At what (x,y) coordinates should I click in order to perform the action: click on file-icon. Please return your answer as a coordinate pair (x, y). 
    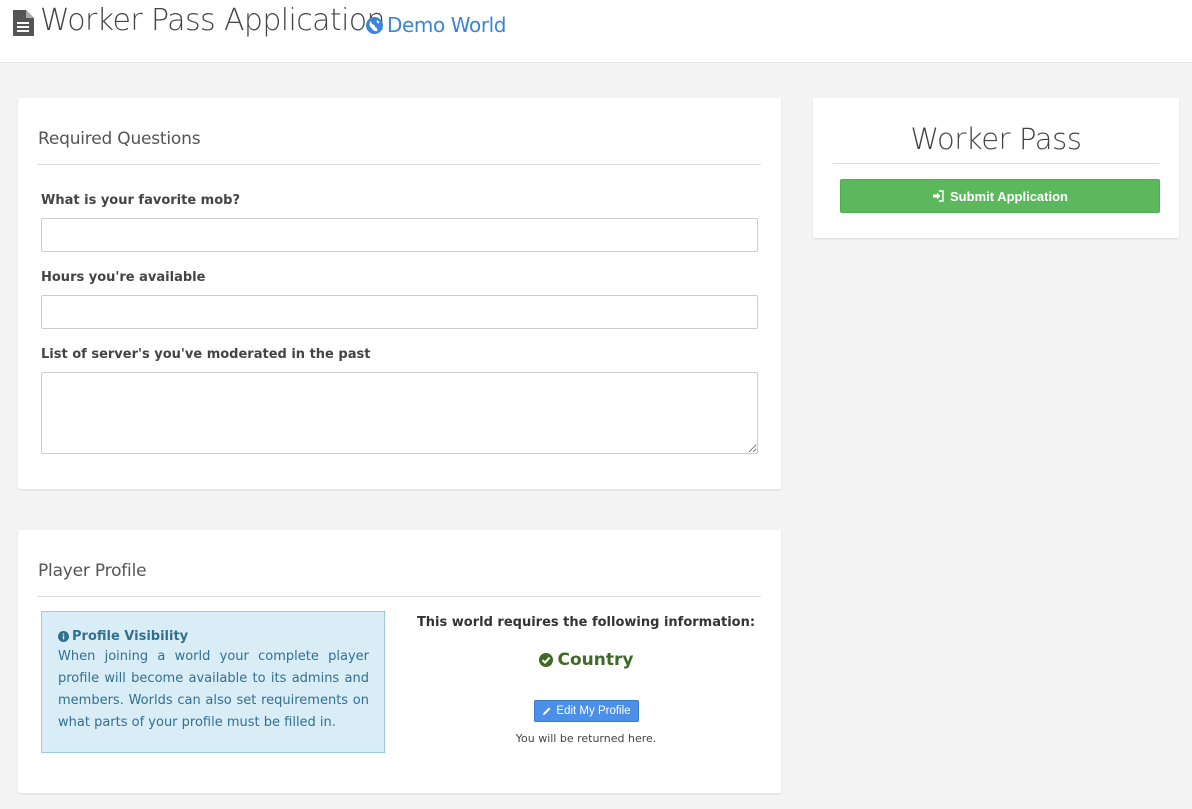
    Looking at the image, I should click on (23, 23).